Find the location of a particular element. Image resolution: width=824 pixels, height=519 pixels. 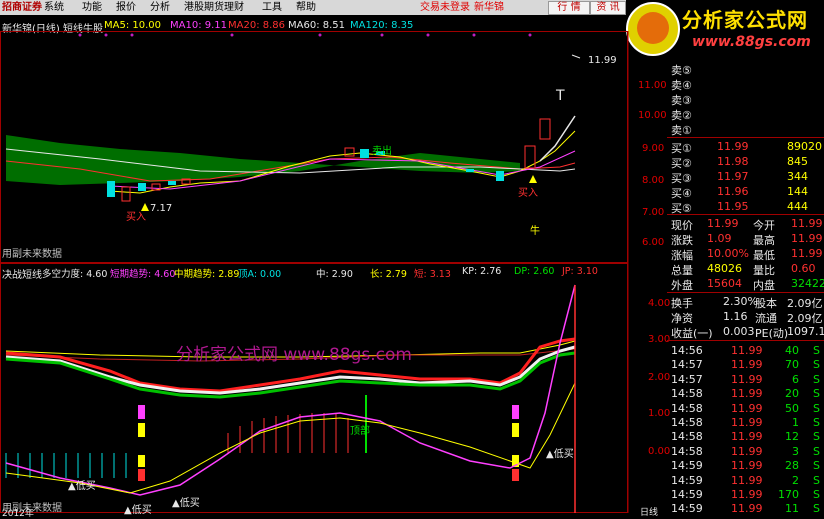

quote-label: 涨跌 is located at coordinates (682, 240).